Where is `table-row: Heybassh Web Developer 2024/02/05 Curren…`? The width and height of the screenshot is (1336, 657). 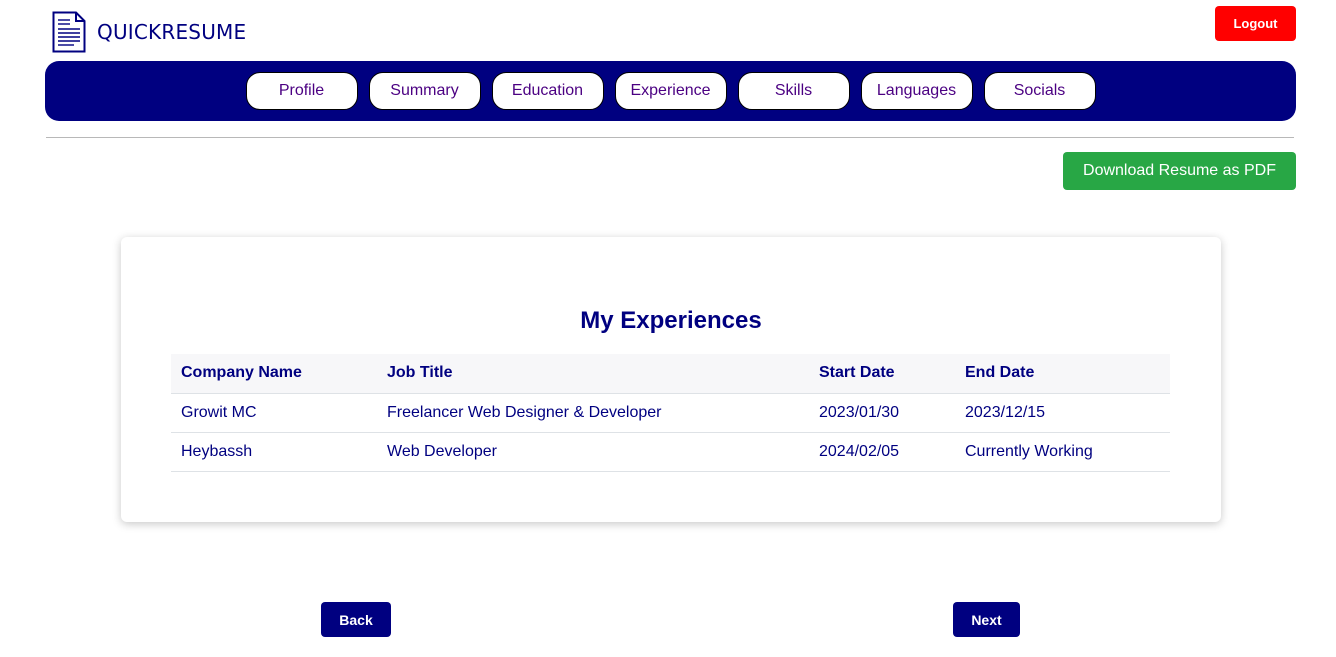 table-row: Heybassh Web Developer 2024/02/05 Curren… is located at coordinates (670, 452).